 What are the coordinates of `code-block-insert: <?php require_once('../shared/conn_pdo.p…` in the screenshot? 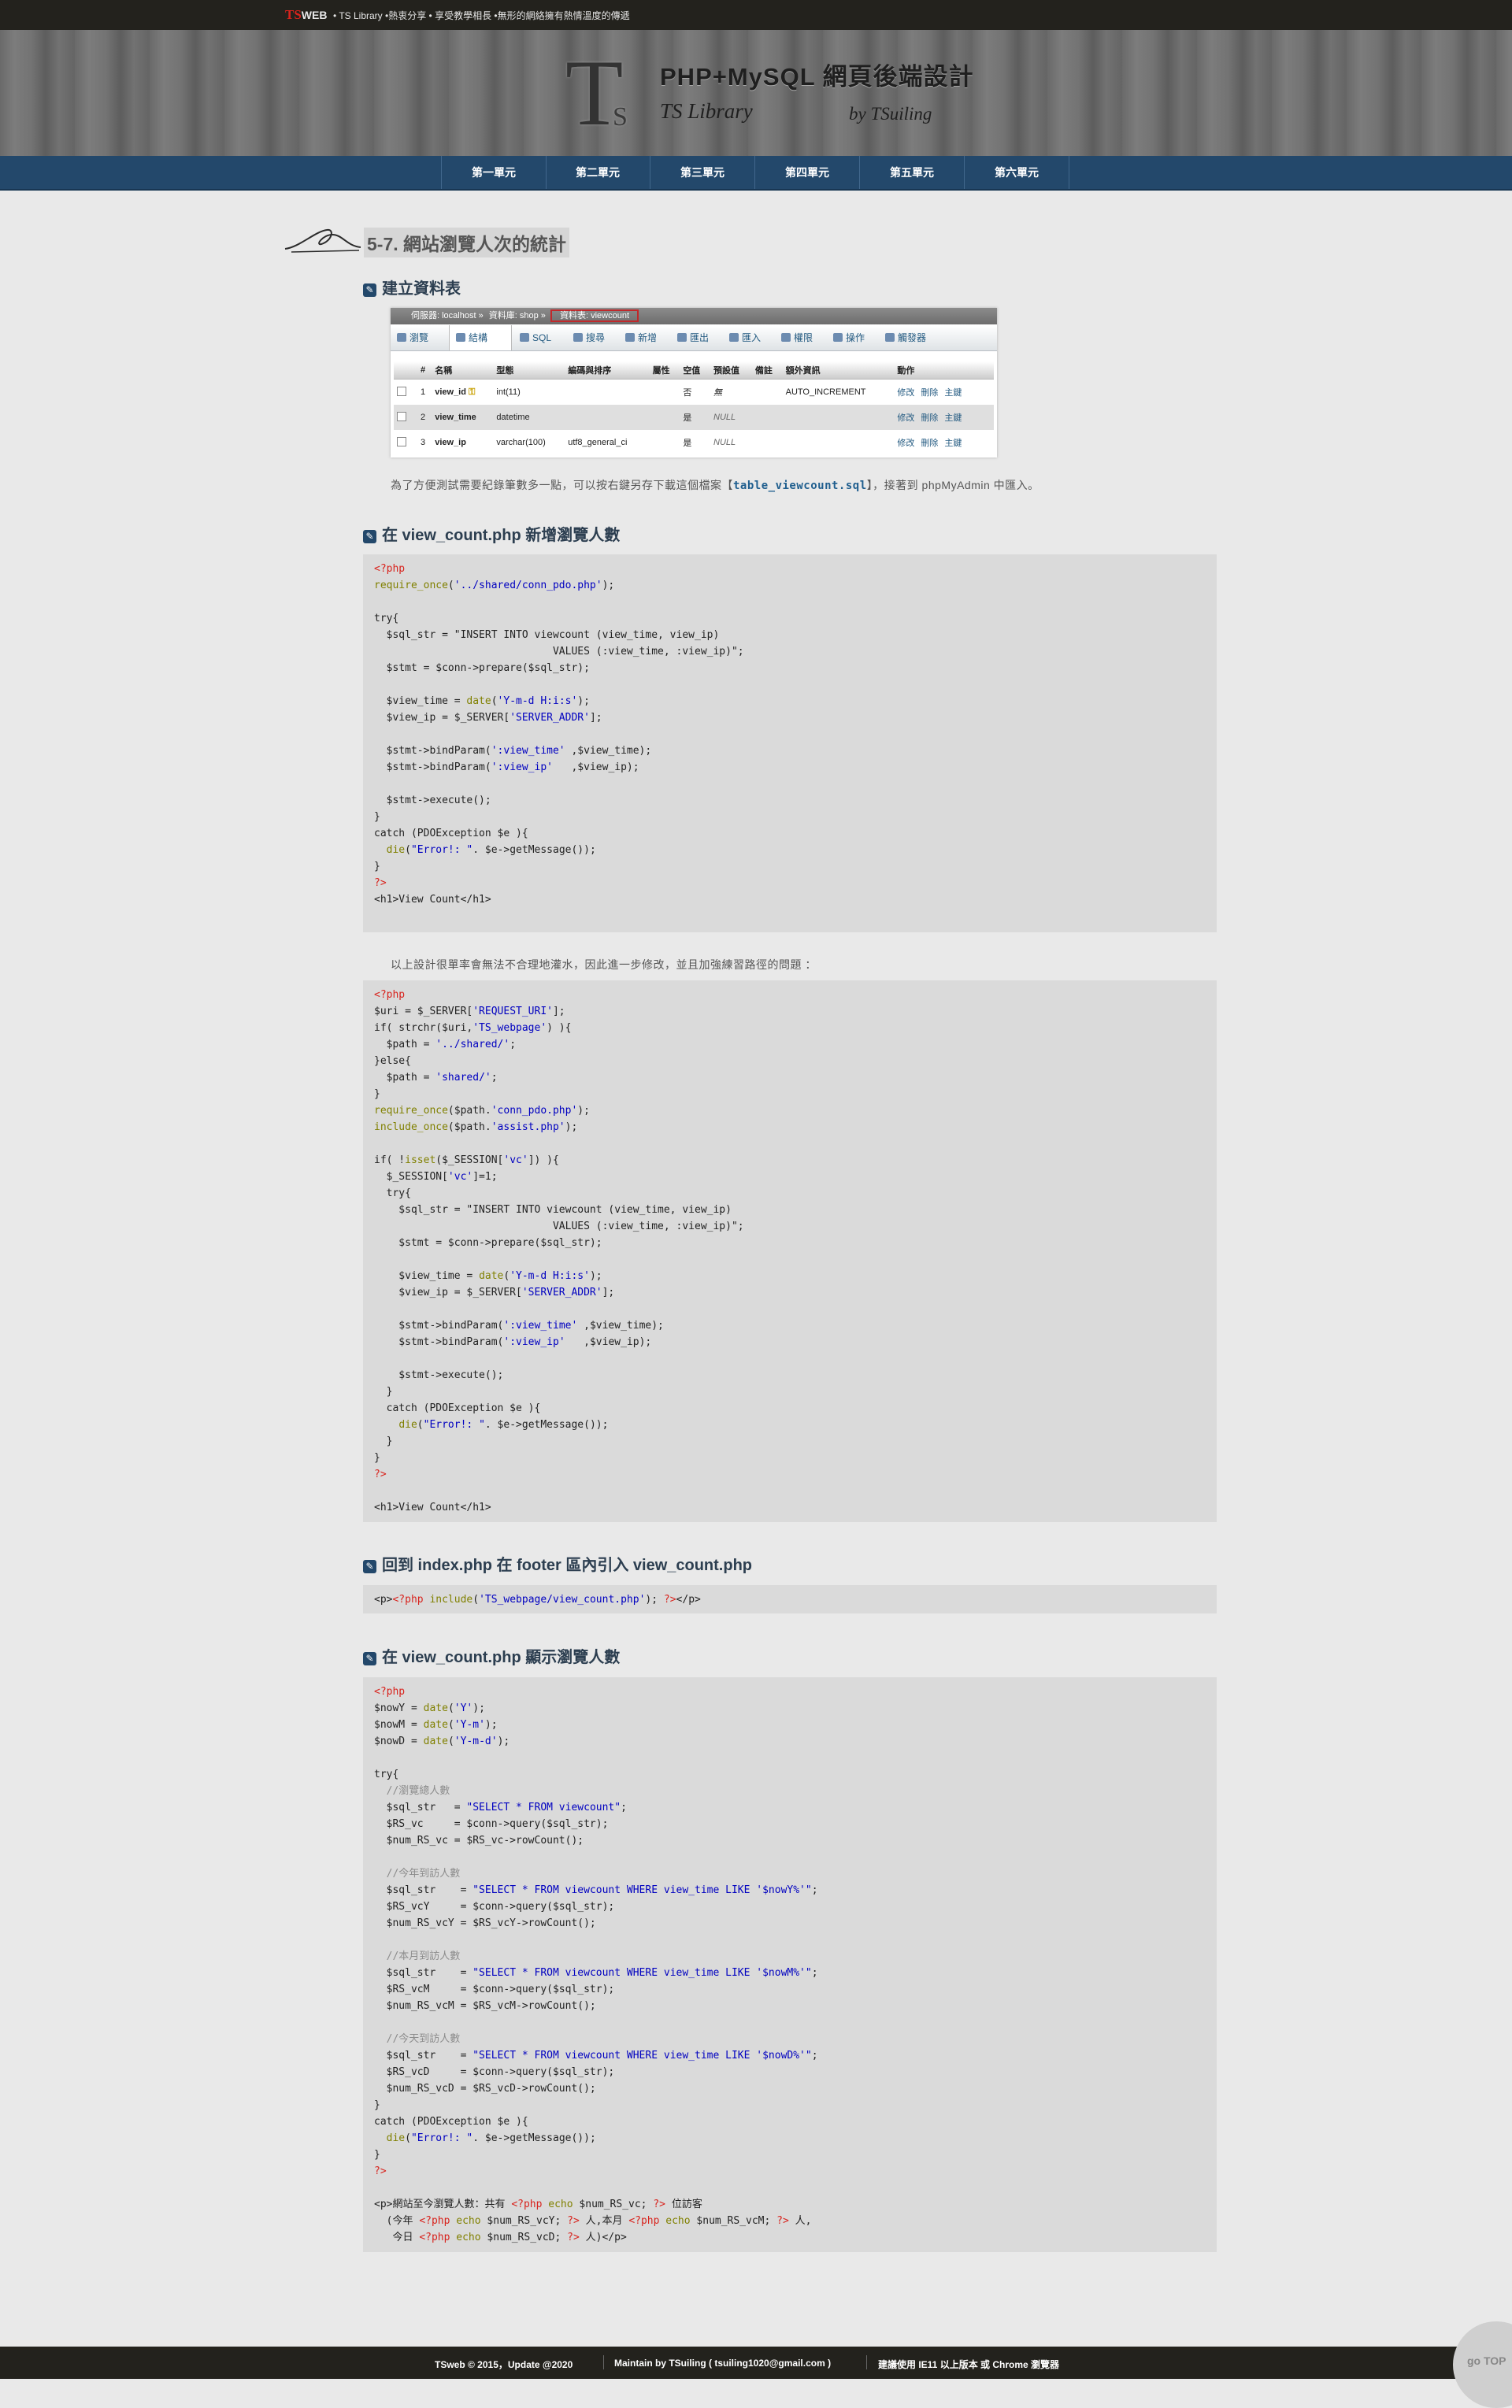 It's located at (790, 743).